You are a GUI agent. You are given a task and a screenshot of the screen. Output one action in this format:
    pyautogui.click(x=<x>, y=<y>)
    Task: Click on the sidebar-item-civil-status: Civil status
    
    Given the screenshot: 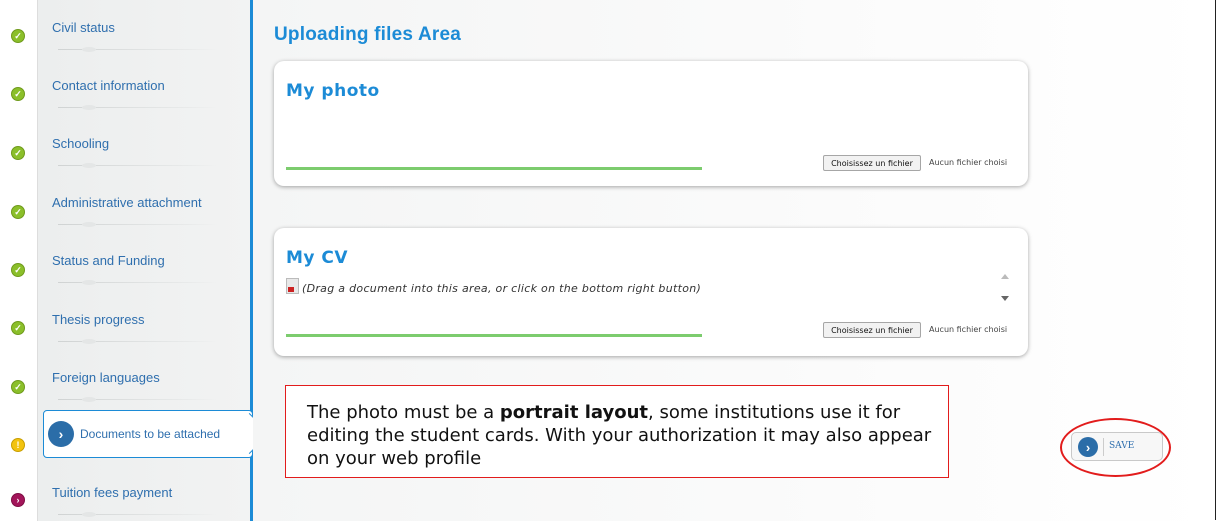 What is the action you would take?
    pyautogui.click(x=144, y=29)
    